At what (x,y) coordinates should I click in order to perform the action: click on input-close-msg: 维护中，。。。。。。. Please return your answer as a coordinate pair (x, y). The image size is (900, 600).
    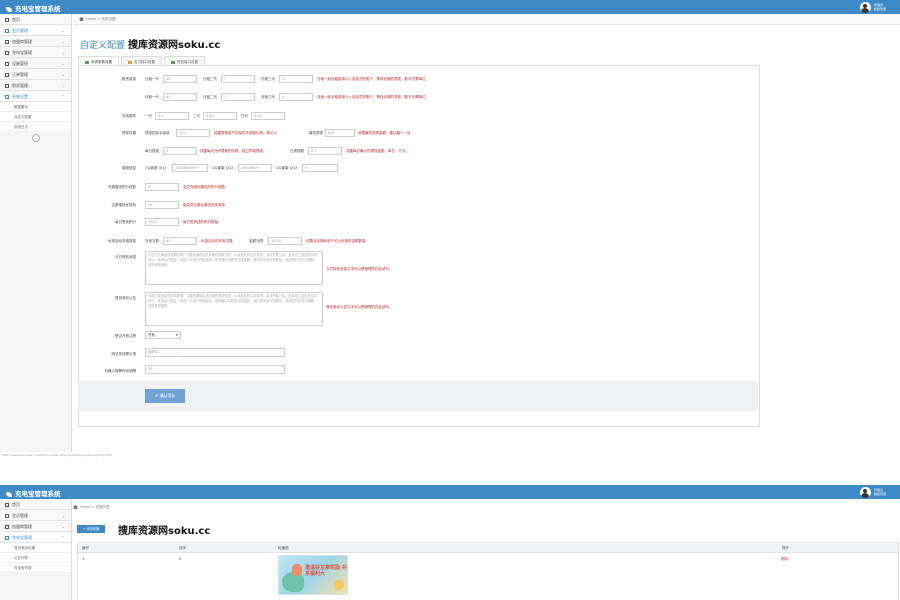
    Looking at the image, I should click on (215, 352).